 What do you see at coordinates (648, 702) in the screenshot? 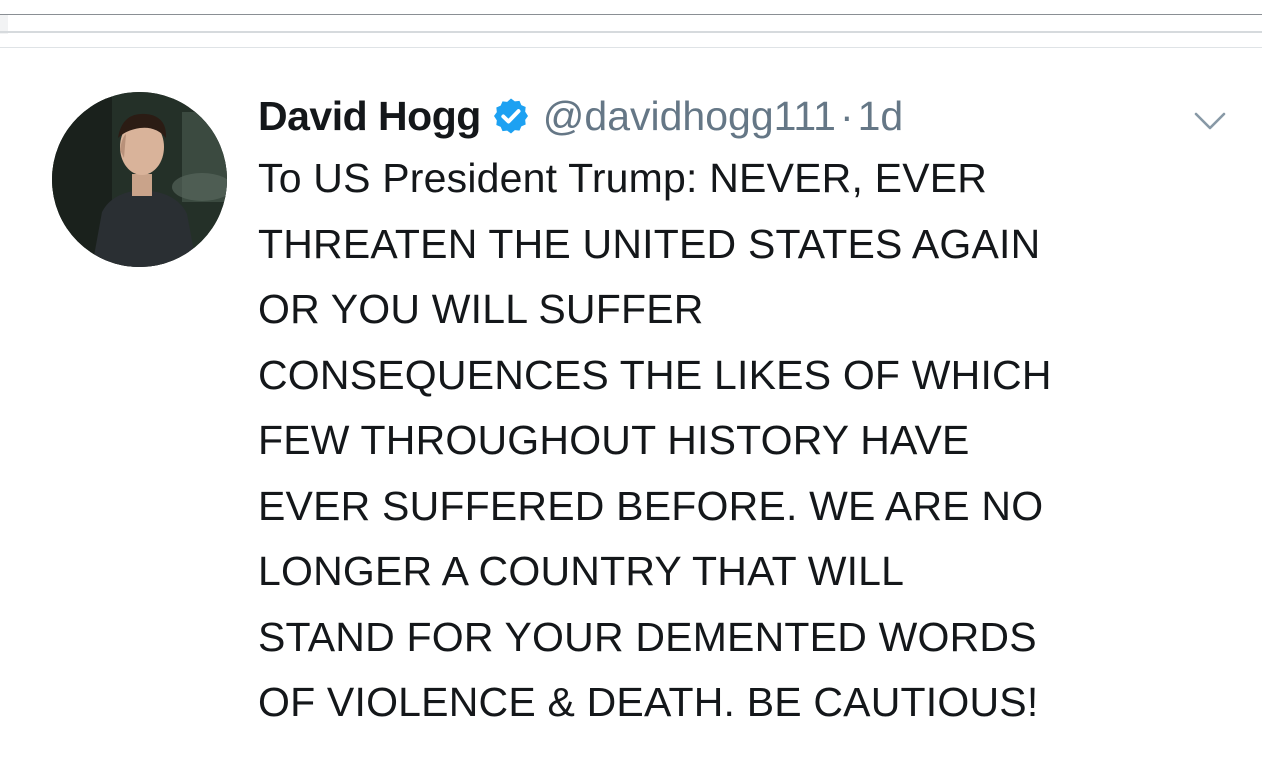
I see `tweet-text-line: OF VIOLENCE & DEATH. BE CAUTIOUS!` at bounding box center [648, 702].